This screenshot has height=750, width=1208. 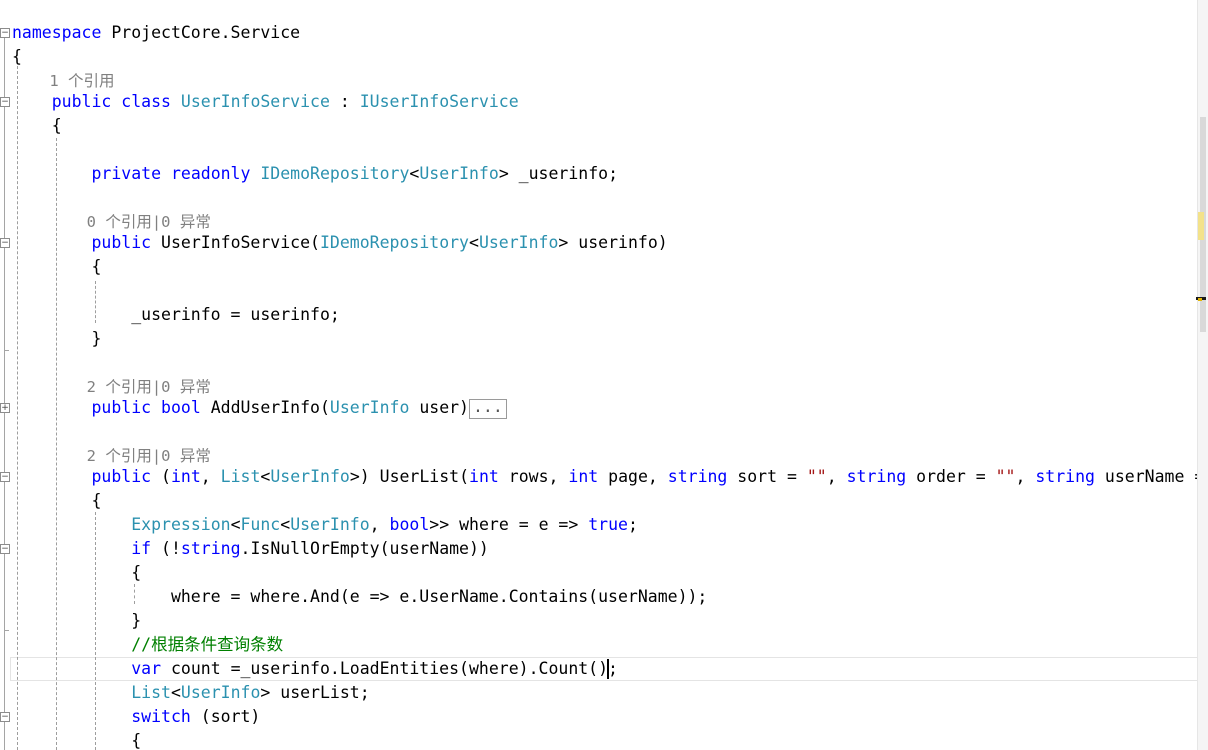 I want to click on code-token: page,, so click(x=633, y=476).